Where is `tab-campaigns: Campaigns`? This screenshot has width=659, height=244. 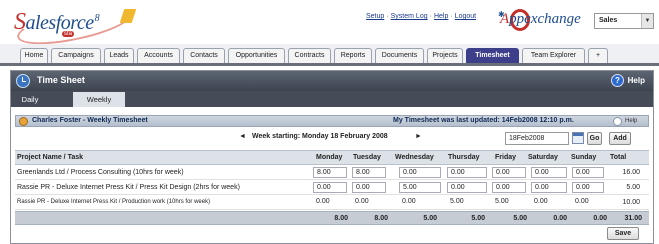
tab-campaigns: Campaigns is located at coordinates (76, 55).